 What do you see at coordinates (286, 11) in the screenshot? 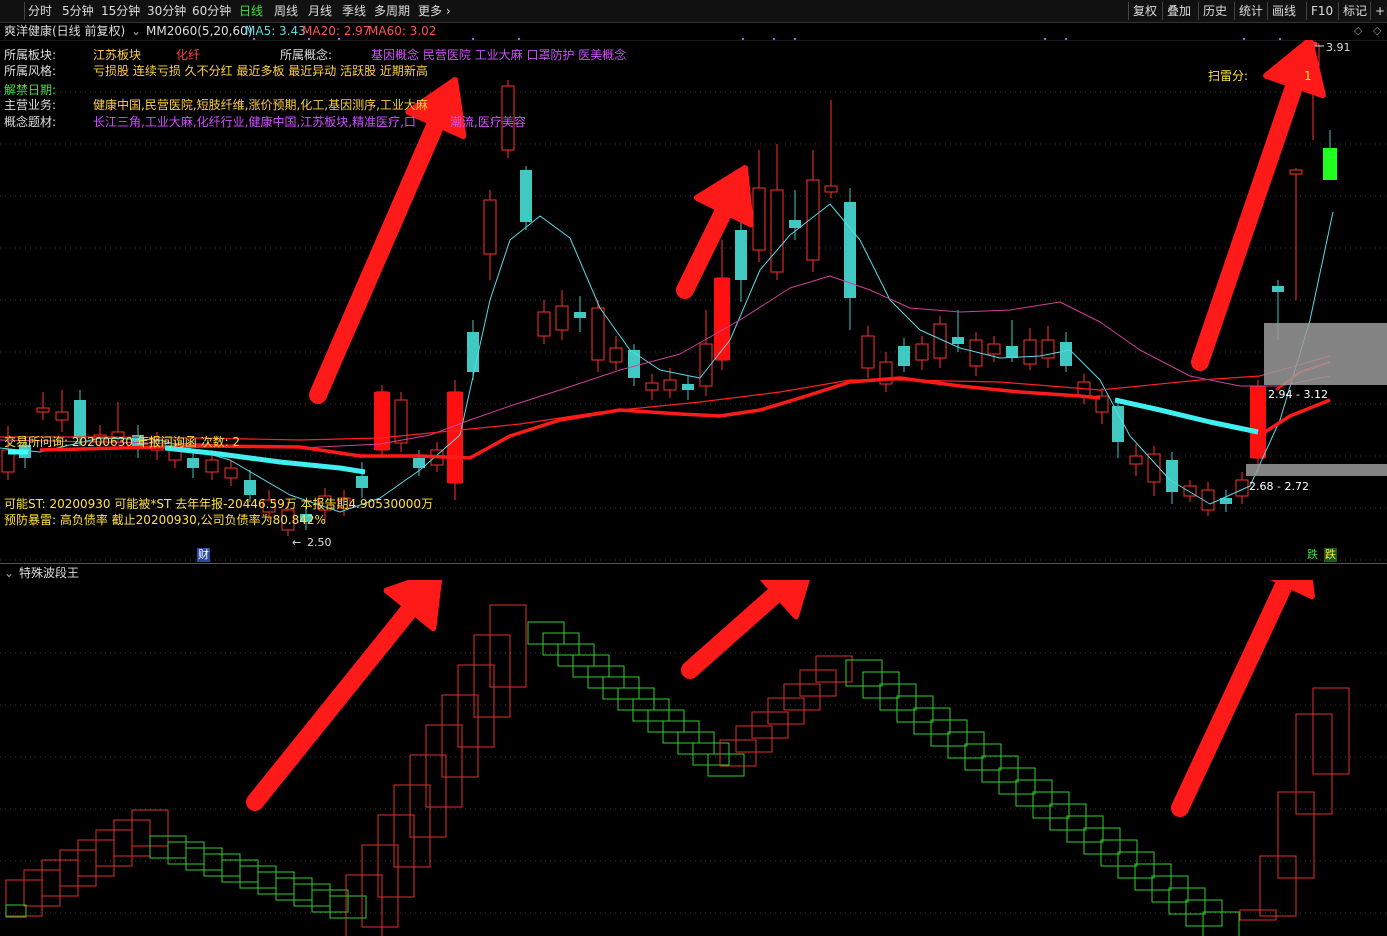
I see `tab-6: 周线` at bounding box center [286, 11].